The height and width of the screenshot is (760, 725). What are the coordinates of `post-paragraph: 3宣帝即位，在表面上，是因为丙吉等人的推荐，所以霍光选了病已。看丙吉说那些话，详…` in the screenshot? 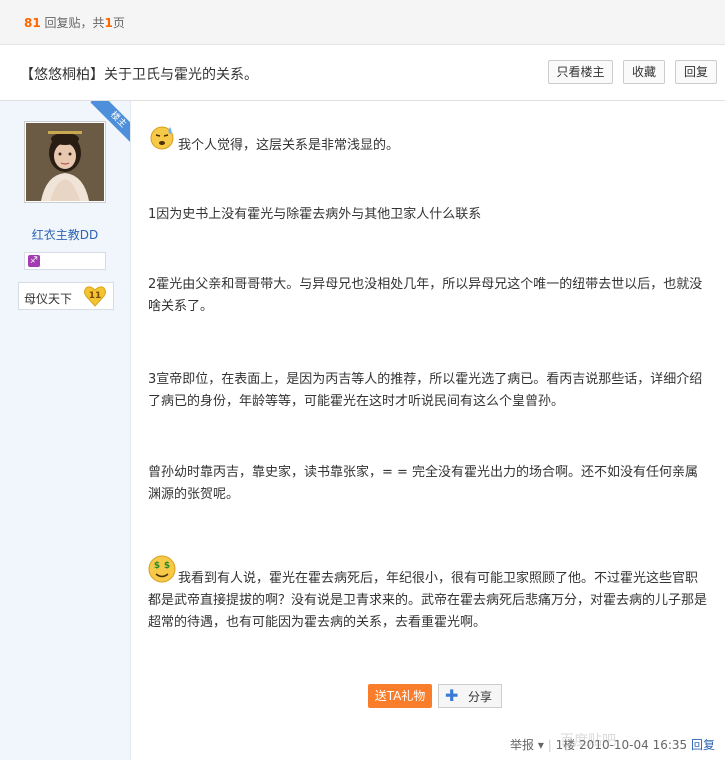 It's located at (425, 390).